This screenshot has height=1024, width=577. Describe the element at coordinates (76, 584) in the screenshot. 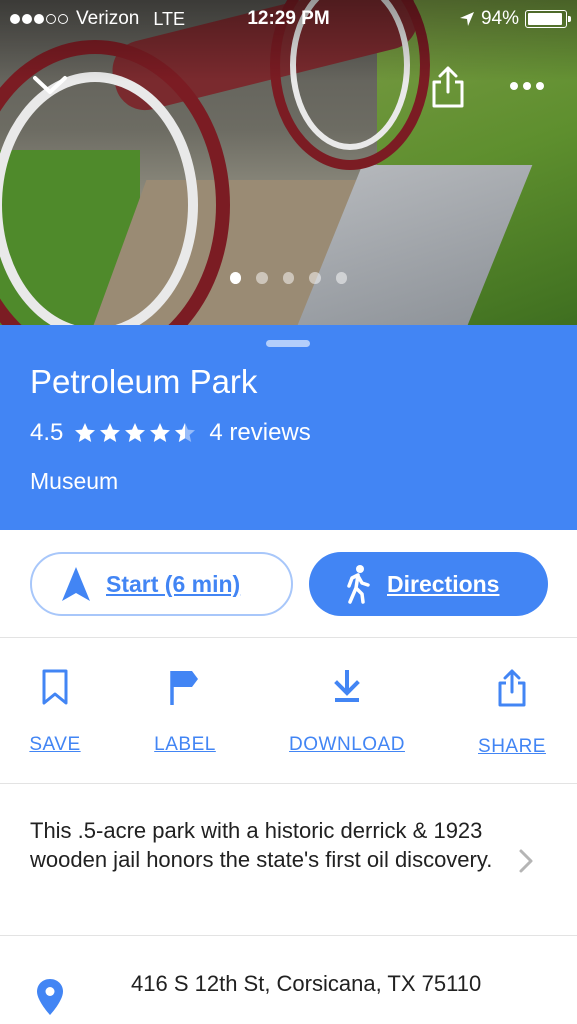

I see `navigation-arrow-icon` at that location.